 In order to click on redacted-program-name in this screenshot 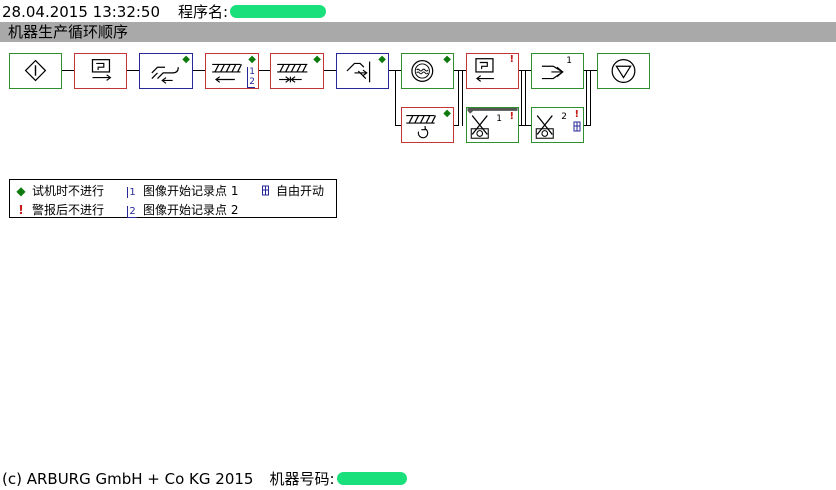, I will do `click(278, 11)`.